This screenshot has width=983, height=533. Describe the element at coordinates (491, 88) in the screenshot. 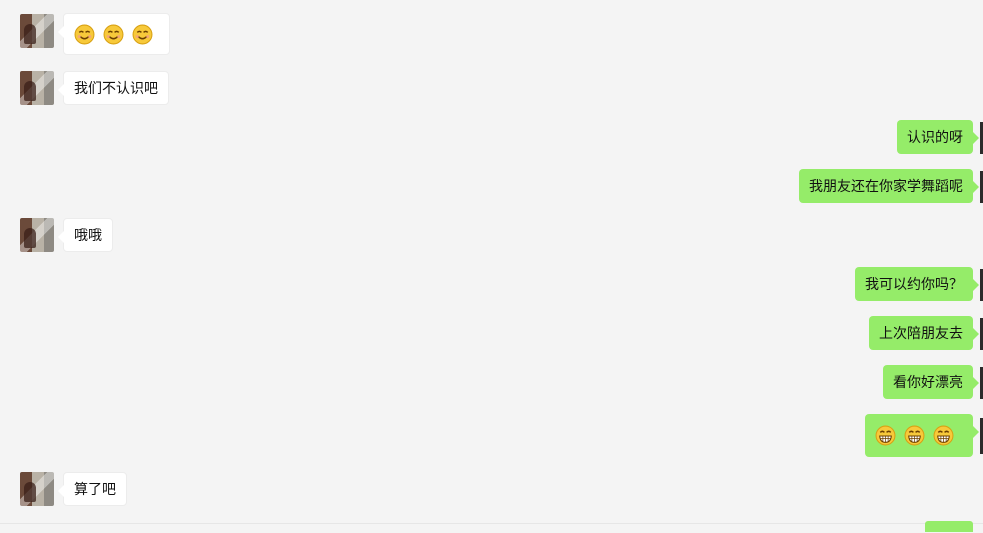

I see `message-row: 我们不认识吧` at that location.